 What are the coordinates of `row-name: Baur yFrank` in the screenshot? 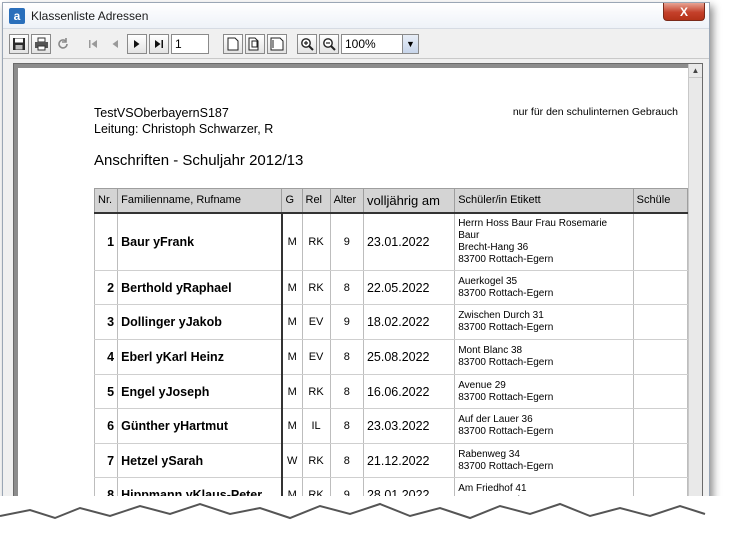 It's located at (200, 241).